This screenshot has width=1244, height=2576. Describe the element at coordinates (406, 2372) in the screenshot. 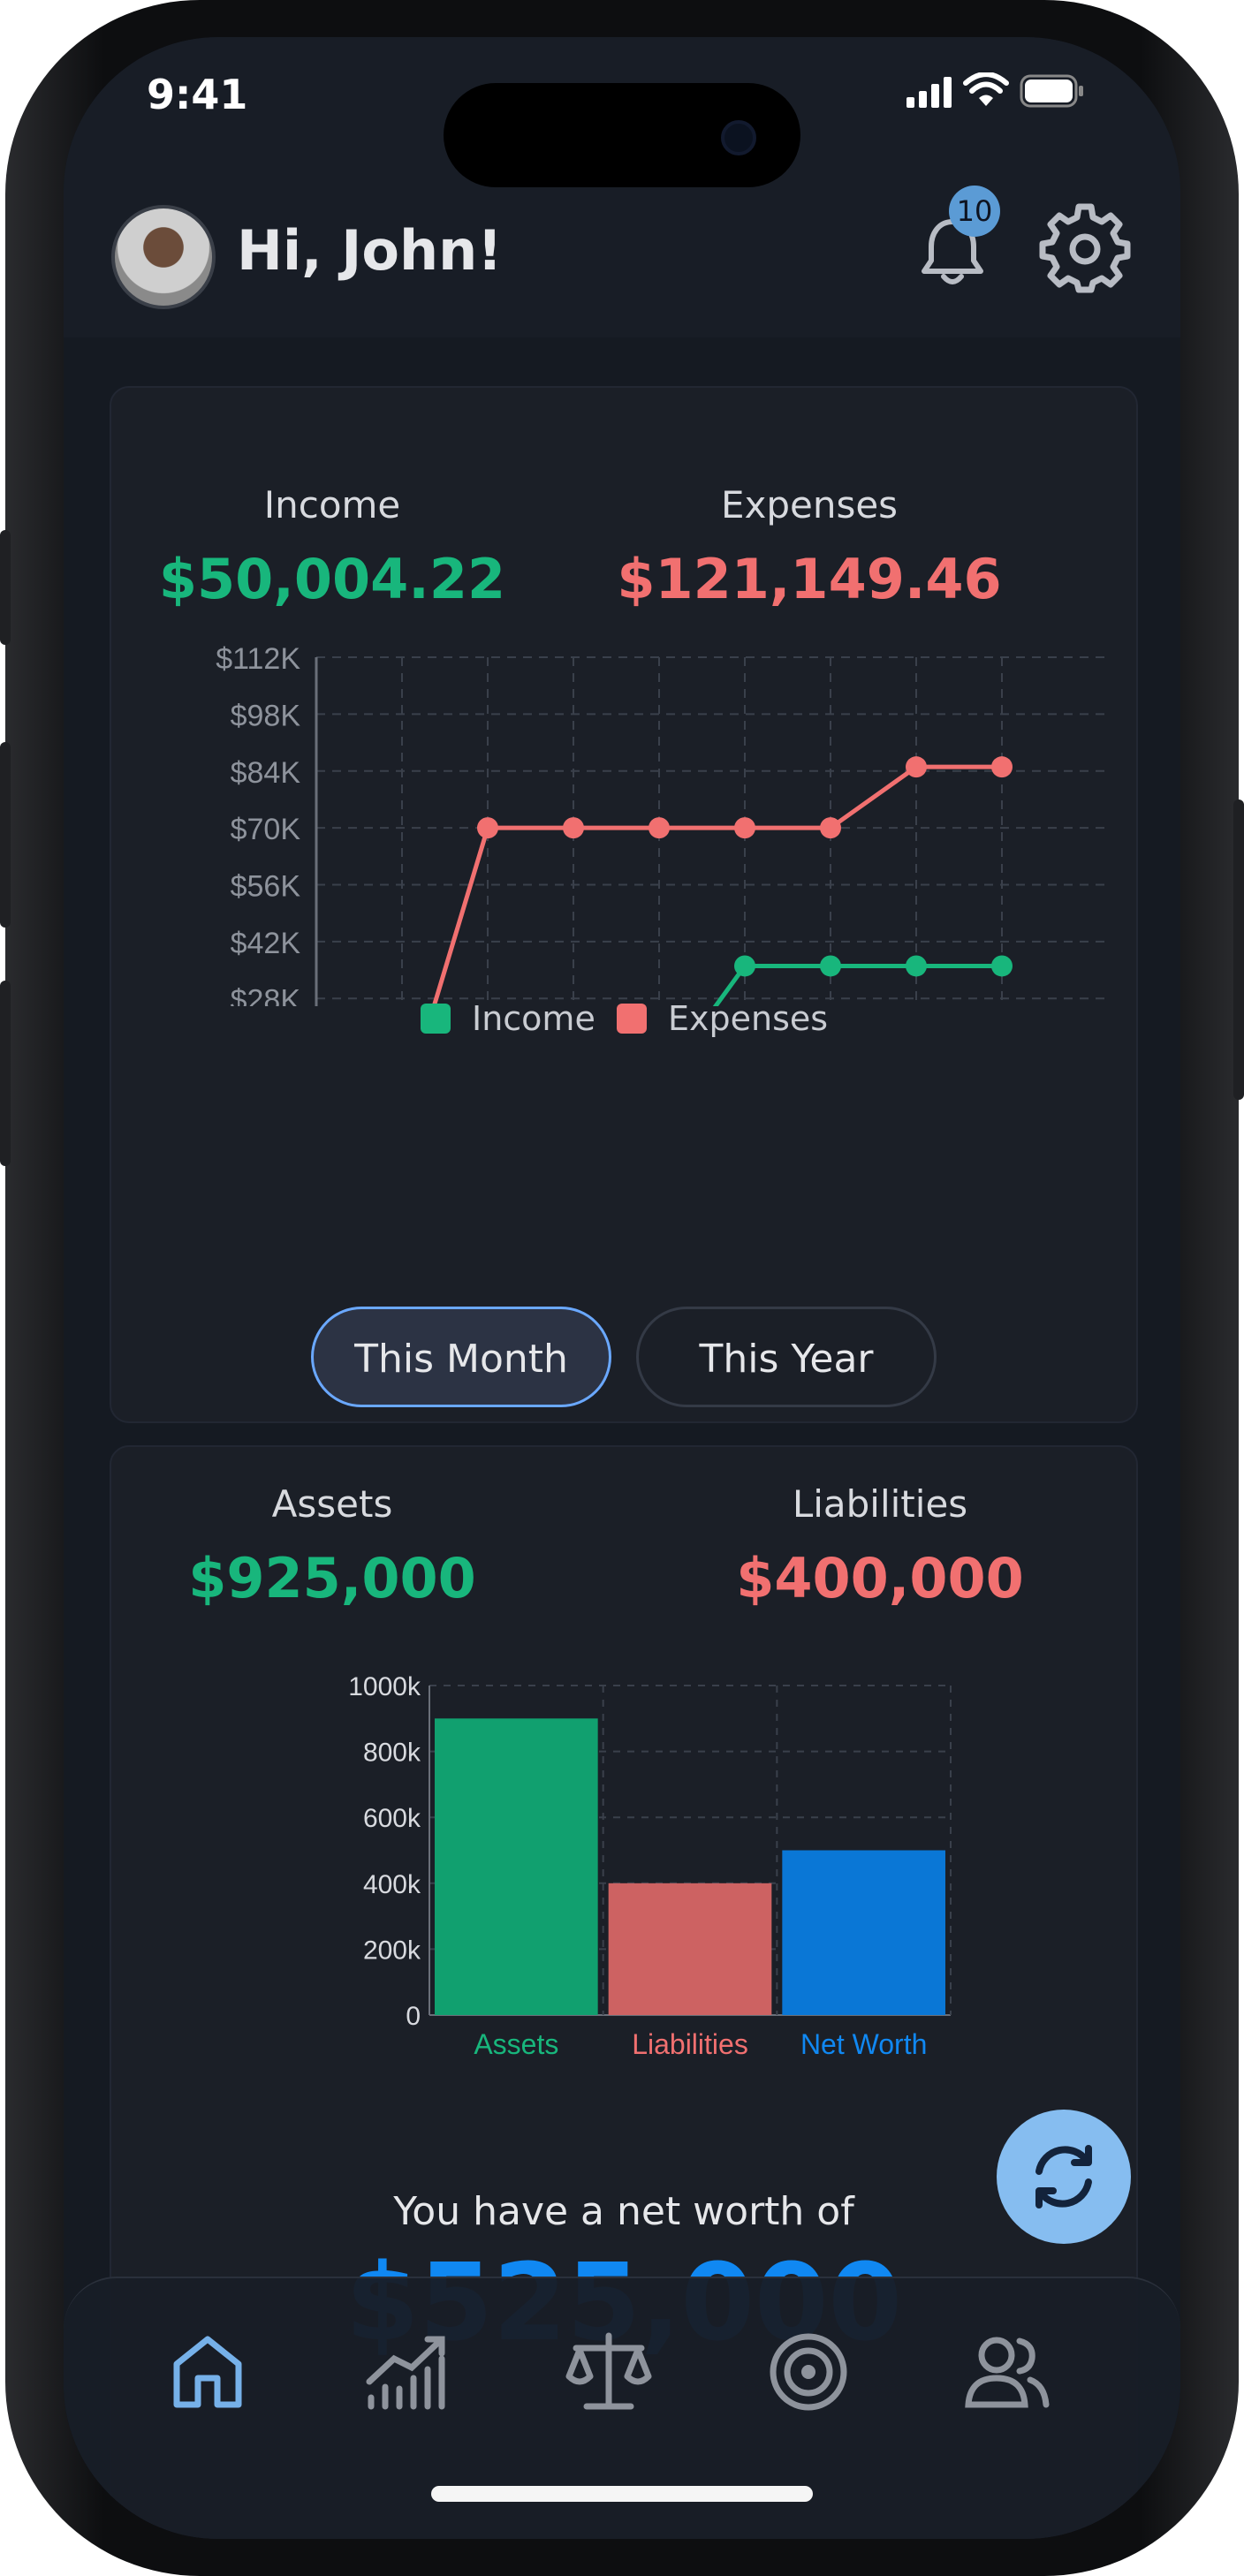

I see `analytics-icon` at that location.